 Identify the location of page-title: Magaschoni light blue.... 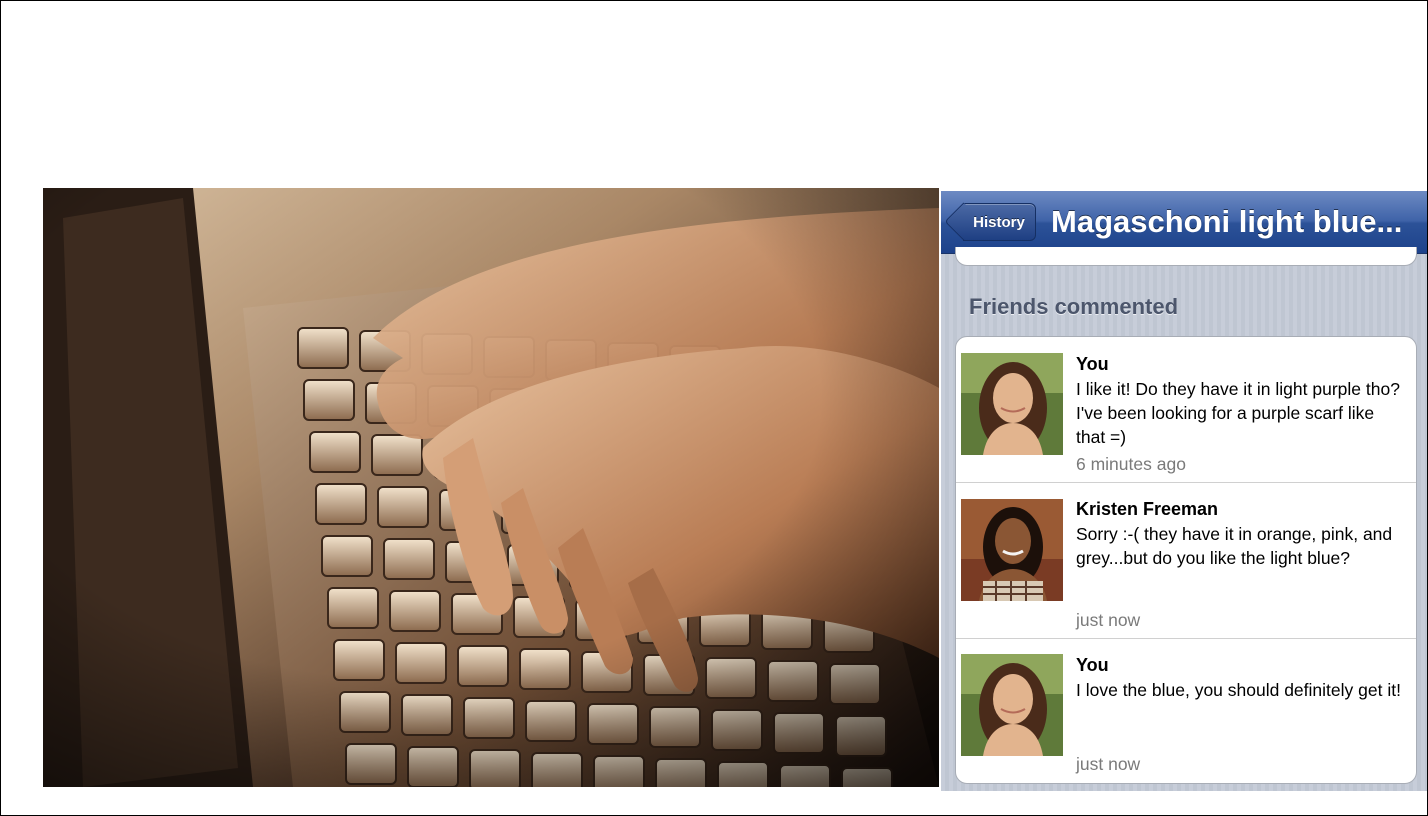
(1227, 221).